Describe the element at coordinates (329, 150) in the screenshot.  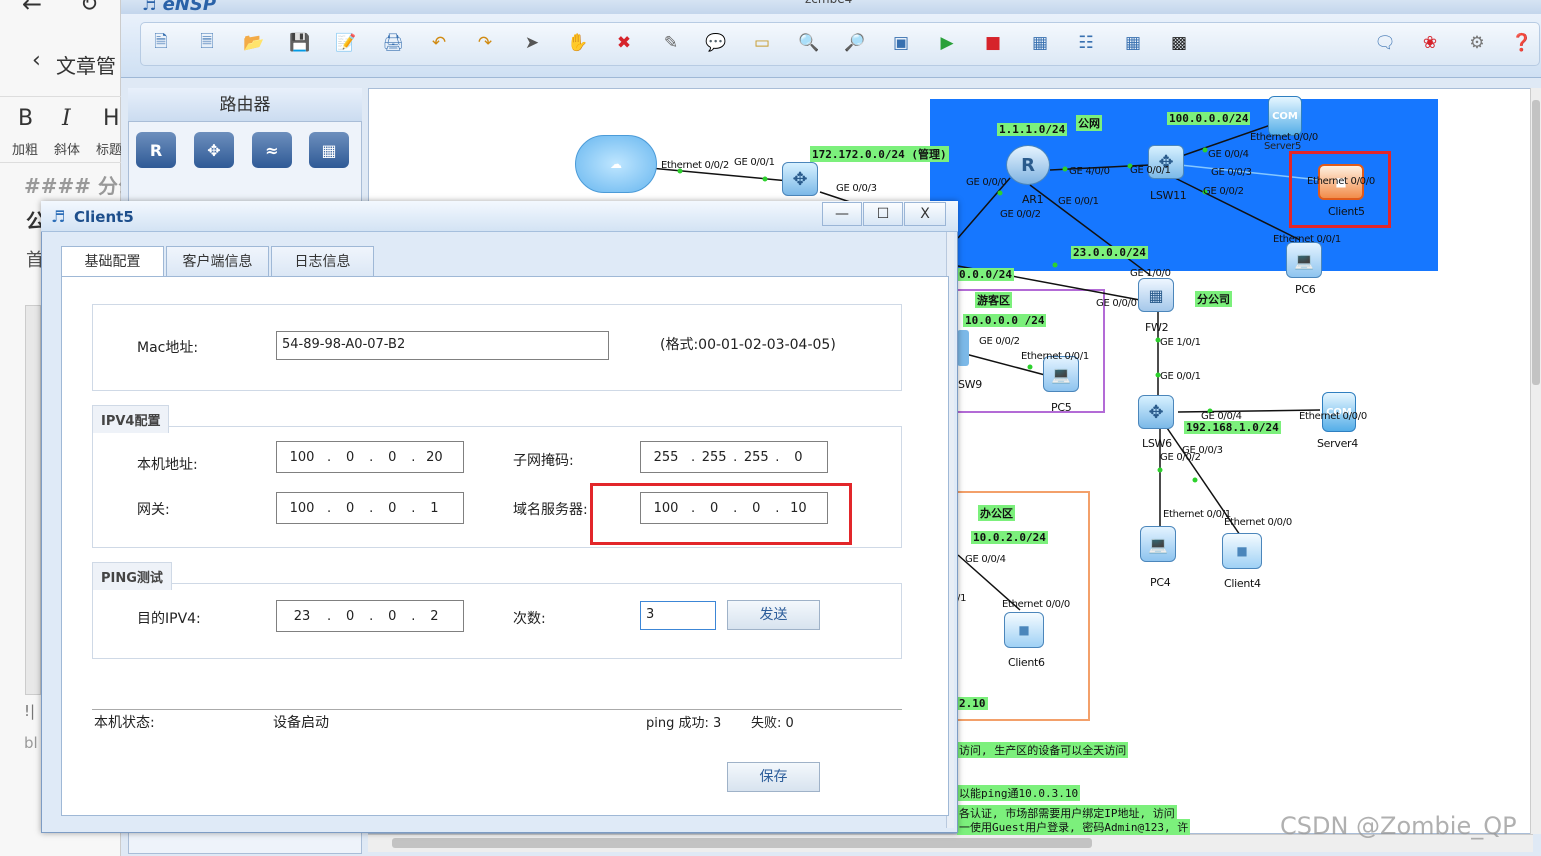
I see `firewall-icon: ▦` at that location.